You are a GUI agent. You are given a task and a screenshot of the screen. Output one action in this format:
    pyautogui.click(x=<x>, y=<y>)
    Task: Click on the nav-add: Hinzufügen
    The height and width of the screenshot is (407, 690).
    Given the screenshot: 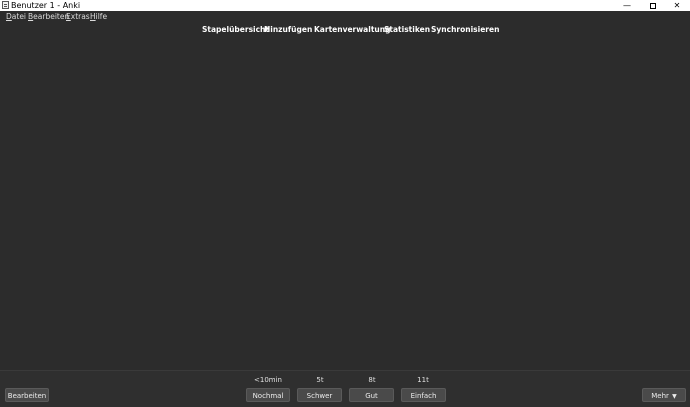 What is the action you would take?
    pyautogui.click(x=288, y=30)
    